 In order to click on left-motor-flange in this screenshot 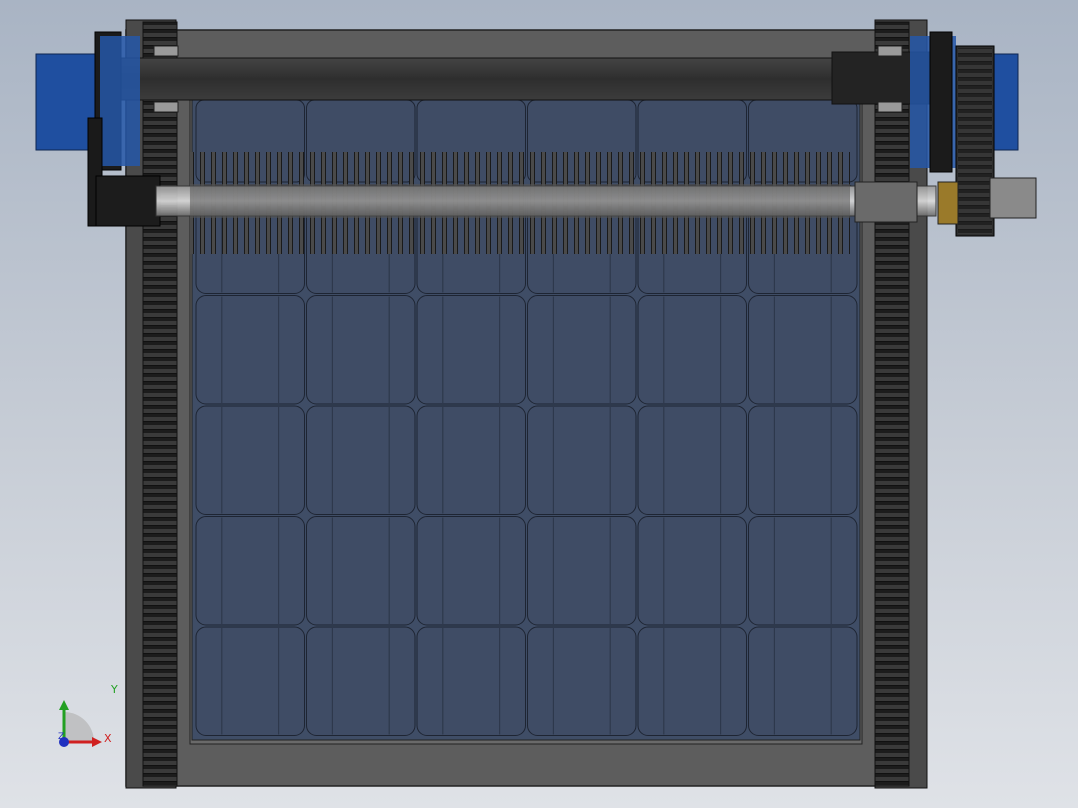, I will do `click(120, 101)`.